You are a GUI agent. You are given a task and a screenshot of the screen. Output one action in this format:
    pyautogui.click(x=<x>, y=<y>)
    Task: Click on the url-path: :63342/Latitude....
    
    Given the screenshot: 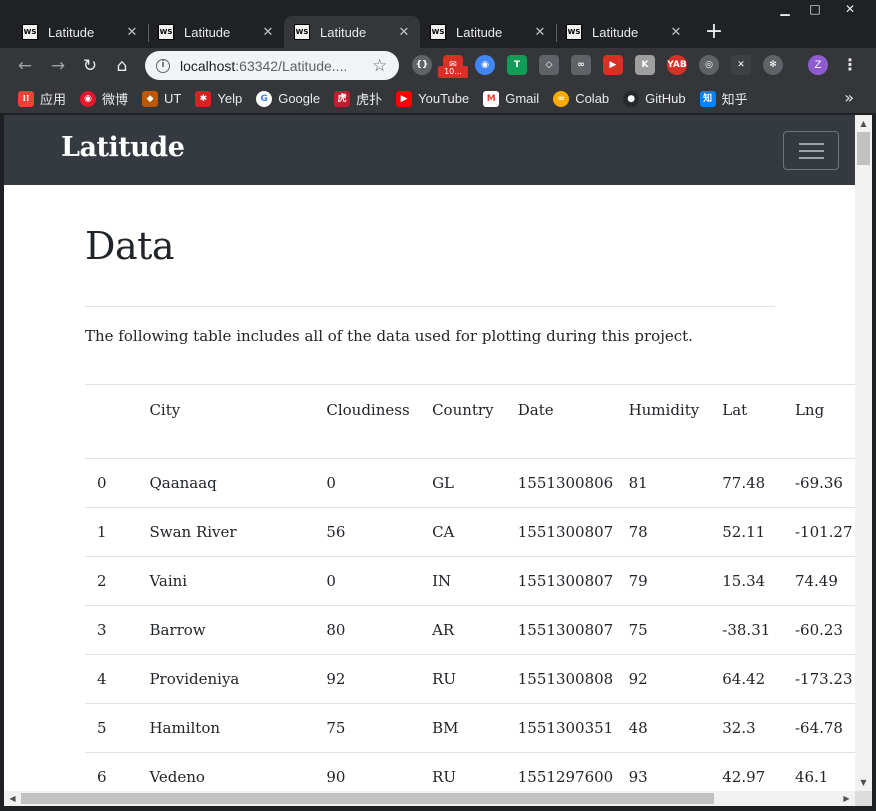 What is the action you would take?
    pyautogui.click(x=291, y=65)
    